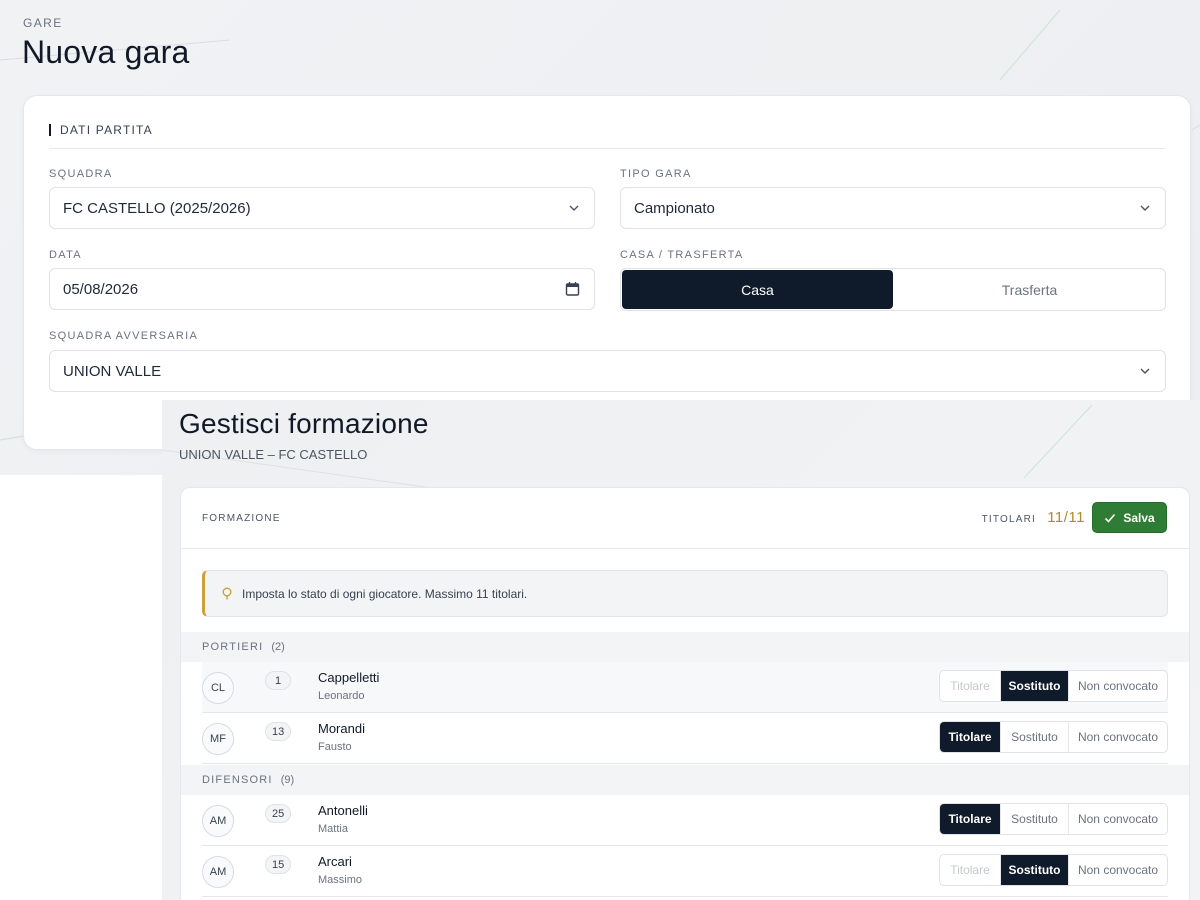  Describe the element at coordinates (273, 454) in the screenshot. I see `match-subtitle: UNION VALLE – FC CASTELLO` at that location.